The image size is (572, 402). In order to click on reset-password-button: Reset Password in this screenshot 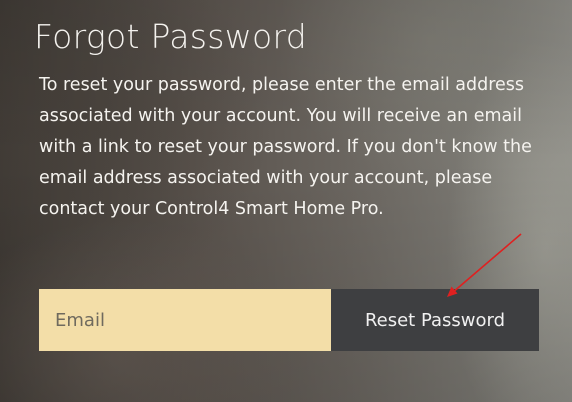, I will do `click(435, 320)`.